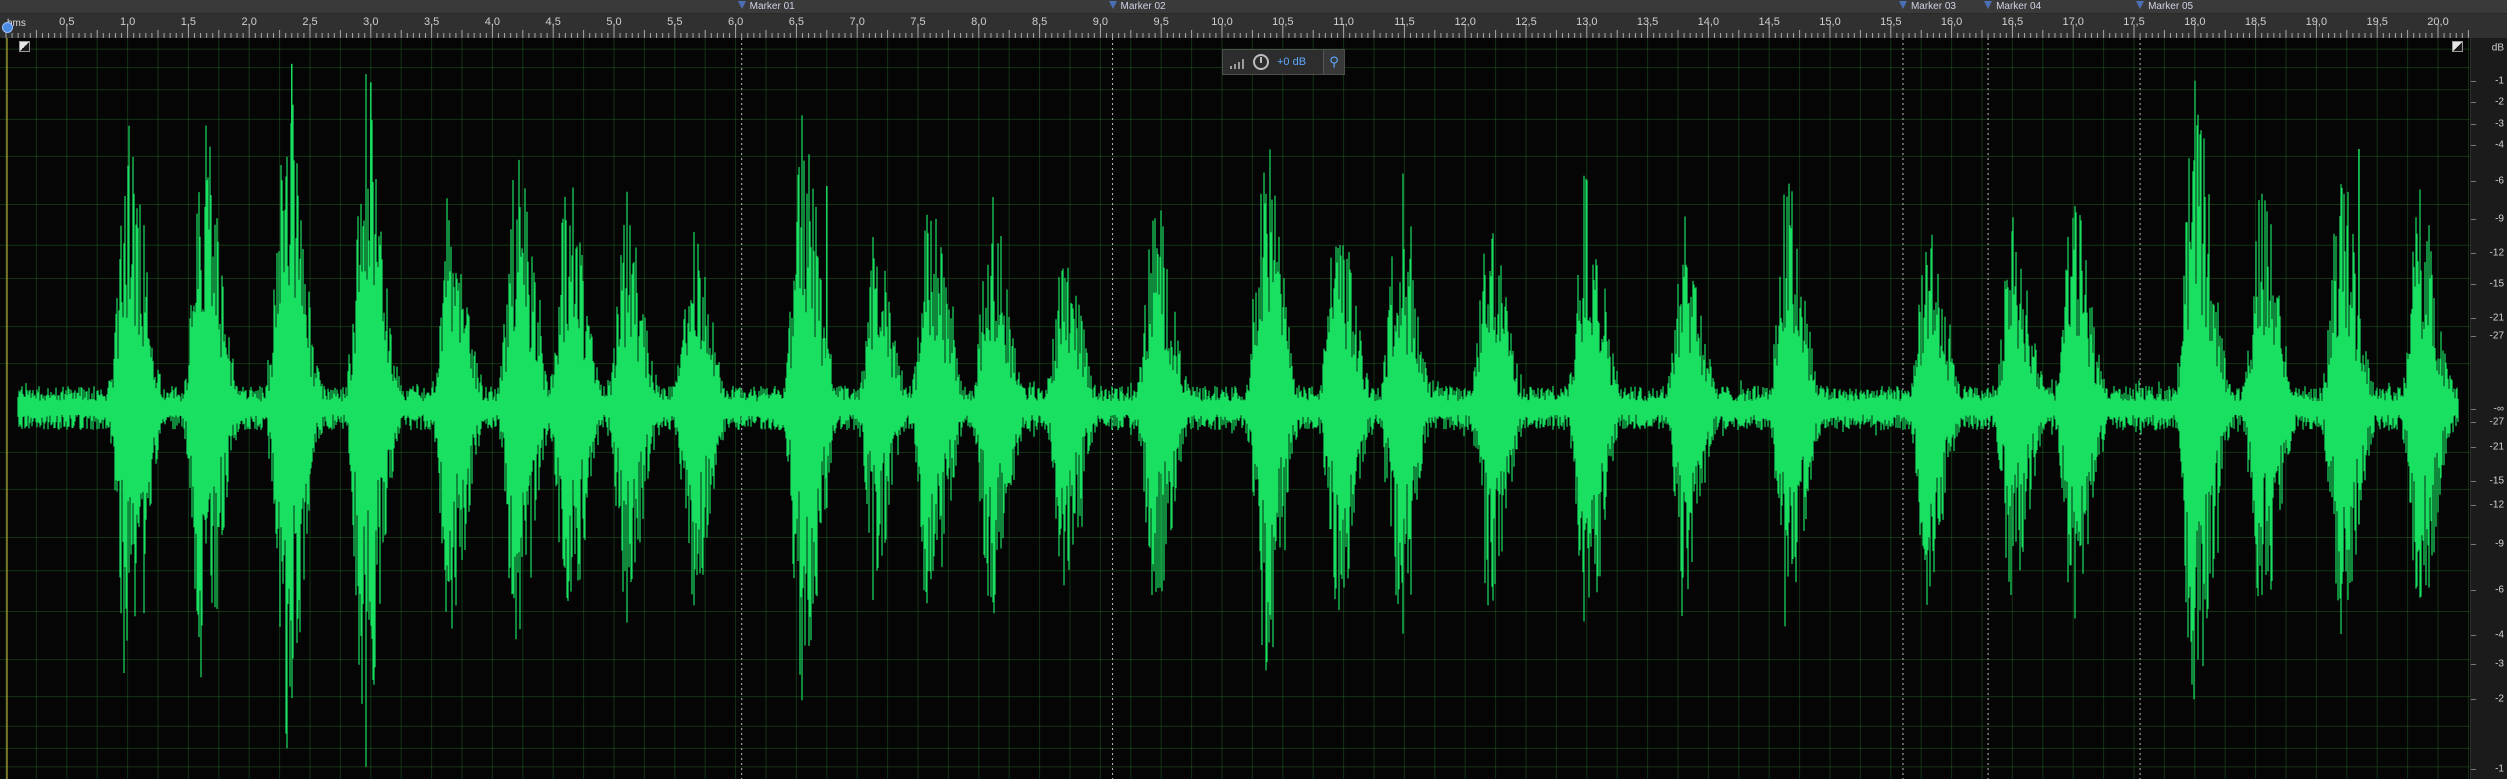 This screenshot has width=2507, height=779. What do you see at coordinates (249, 22) in the screenshot?
I see `ruler-tick-label: 2,0` at bounding box center [249, 22].